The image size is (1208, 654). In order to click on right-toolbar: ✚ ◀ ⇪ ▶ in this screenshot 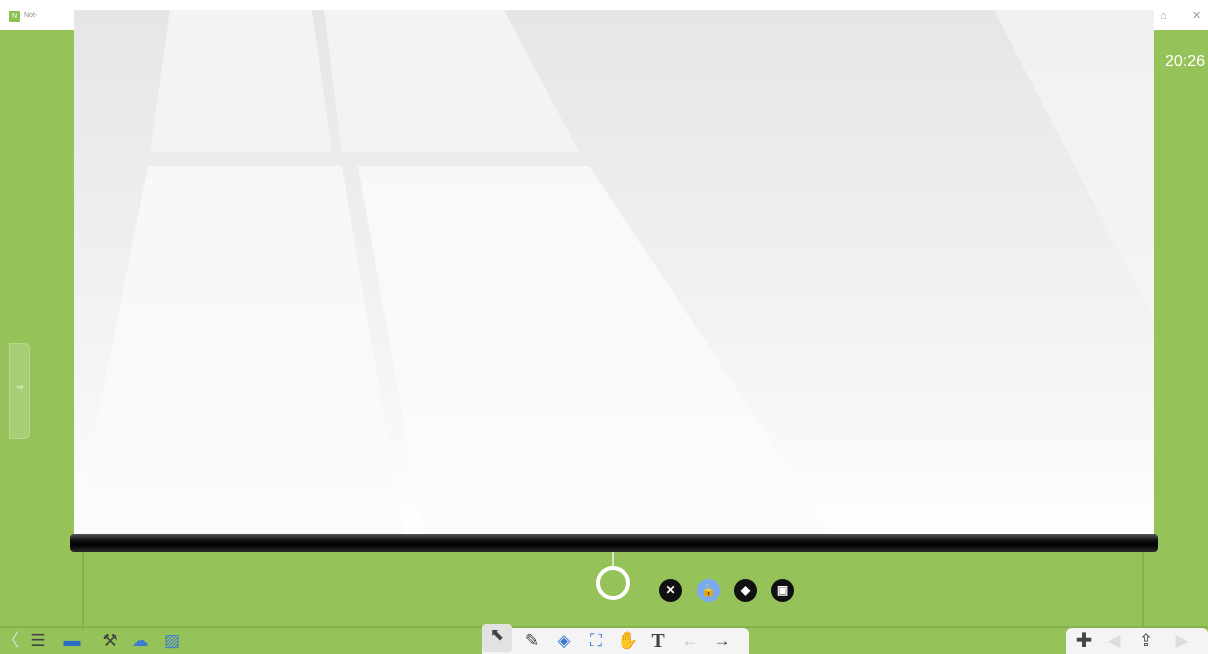, I will do `click(1137, 641)`.